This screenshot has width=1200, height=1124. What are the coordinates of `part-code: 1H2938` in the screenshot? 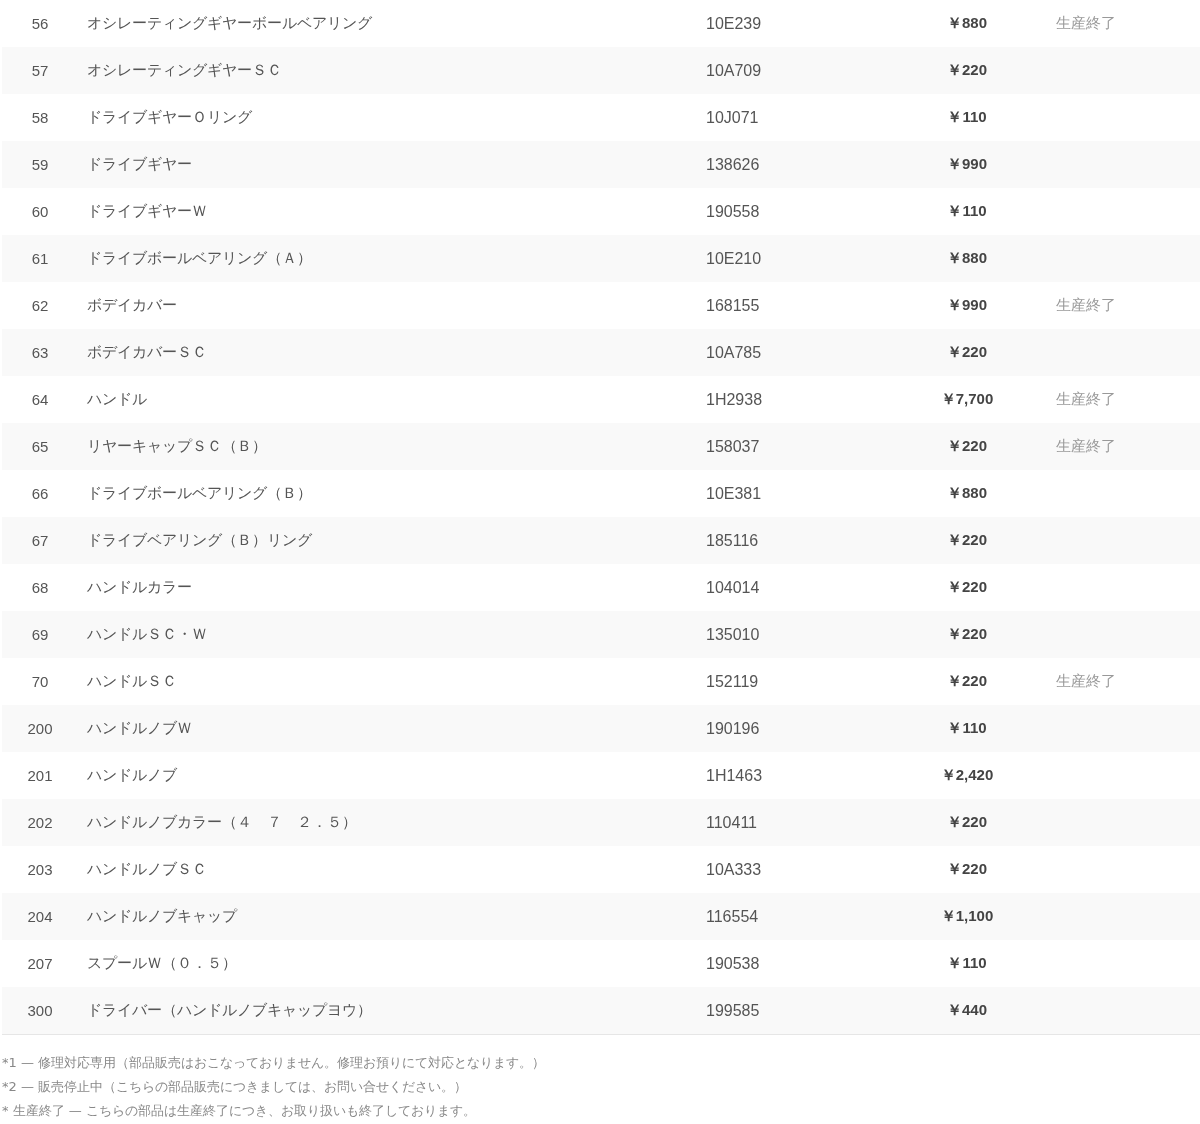 It's located at (734, 399).